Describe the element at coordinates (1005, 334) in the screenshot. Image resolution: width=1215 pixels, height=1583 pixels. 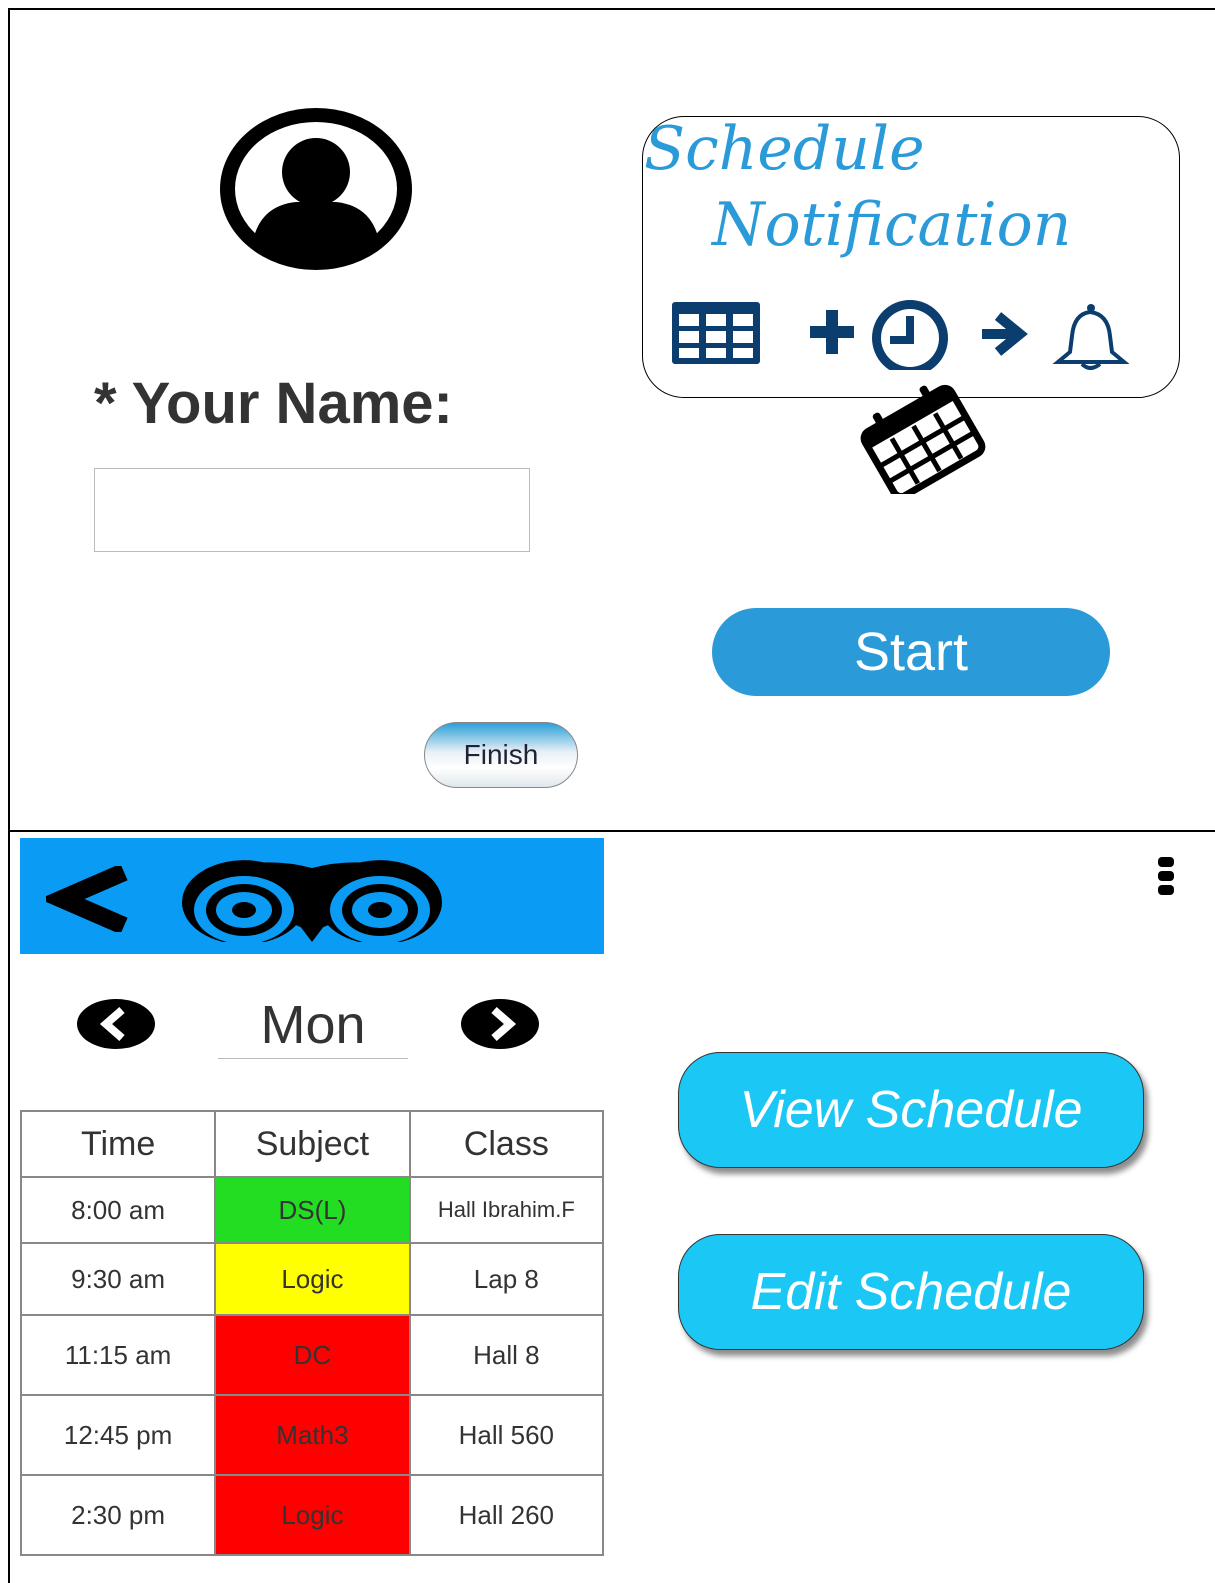
I see `arrow-right-icon` at that location.